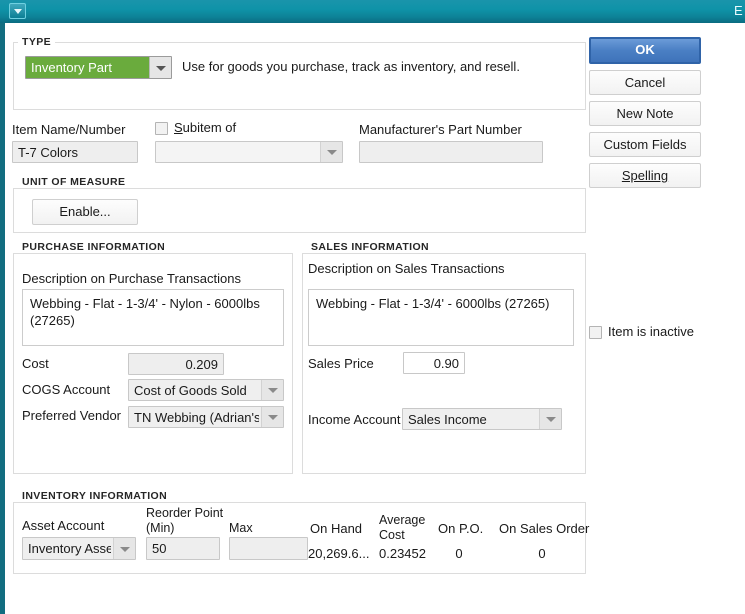 The image size is (745, 614). I want to click on max-label: Max, so click(241, 528).